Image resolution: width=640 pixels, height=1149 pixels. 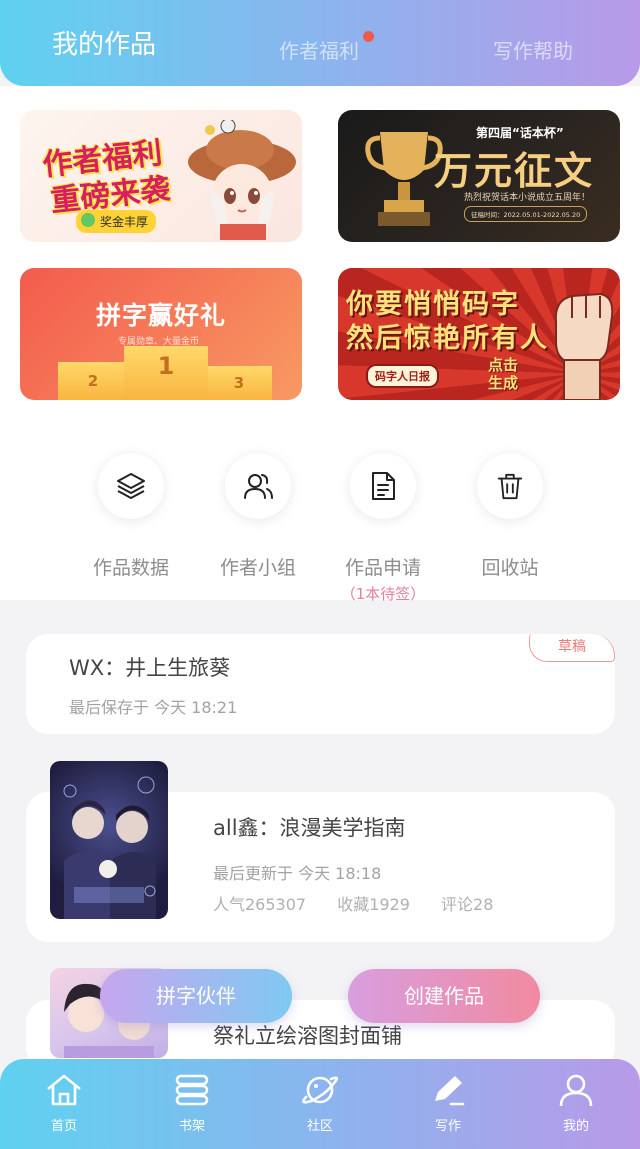 I want to click on contest-date: 征稿时间：2022.05.01-2022.05.20, so click(x=526, y=214).